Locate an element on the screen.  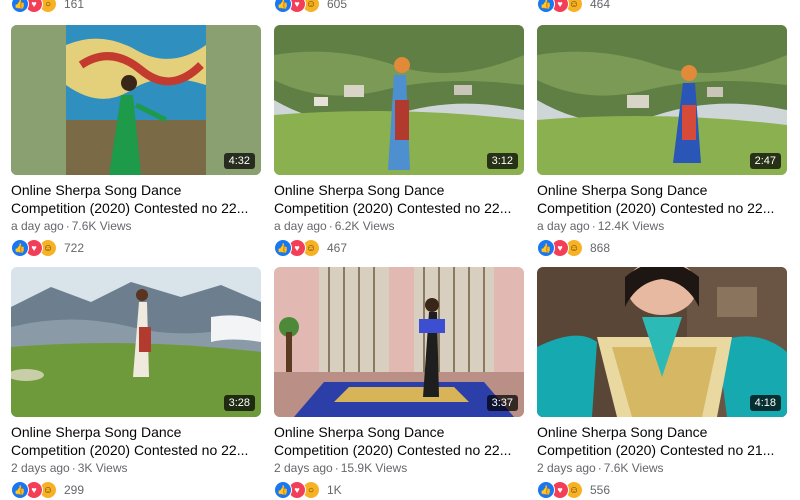
reactions-row: 👍 ♥ ☺ 467 is located at coordinates (399, 248).